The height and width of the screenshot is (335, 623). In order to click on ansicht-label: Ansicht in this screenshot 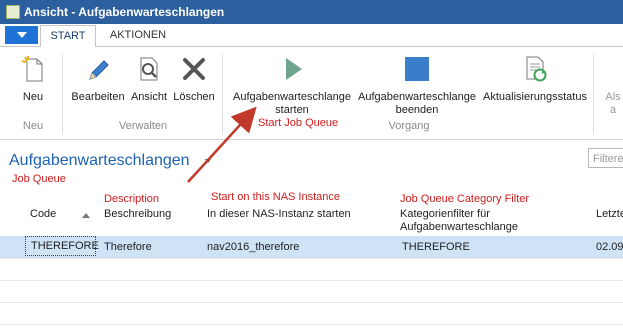, I will do `click(149, 97)`.